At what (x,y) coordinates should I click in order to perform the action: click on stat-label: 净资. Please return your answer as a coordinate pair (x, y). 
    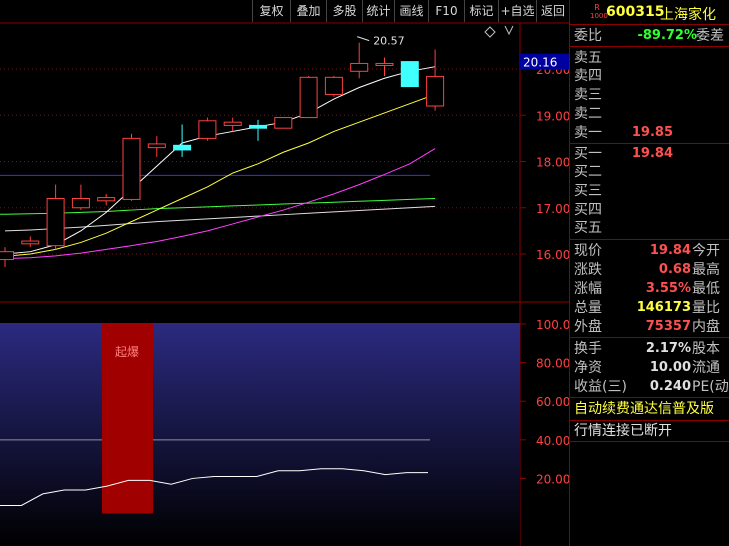
    Looking at the image, I should click on (588, 368).